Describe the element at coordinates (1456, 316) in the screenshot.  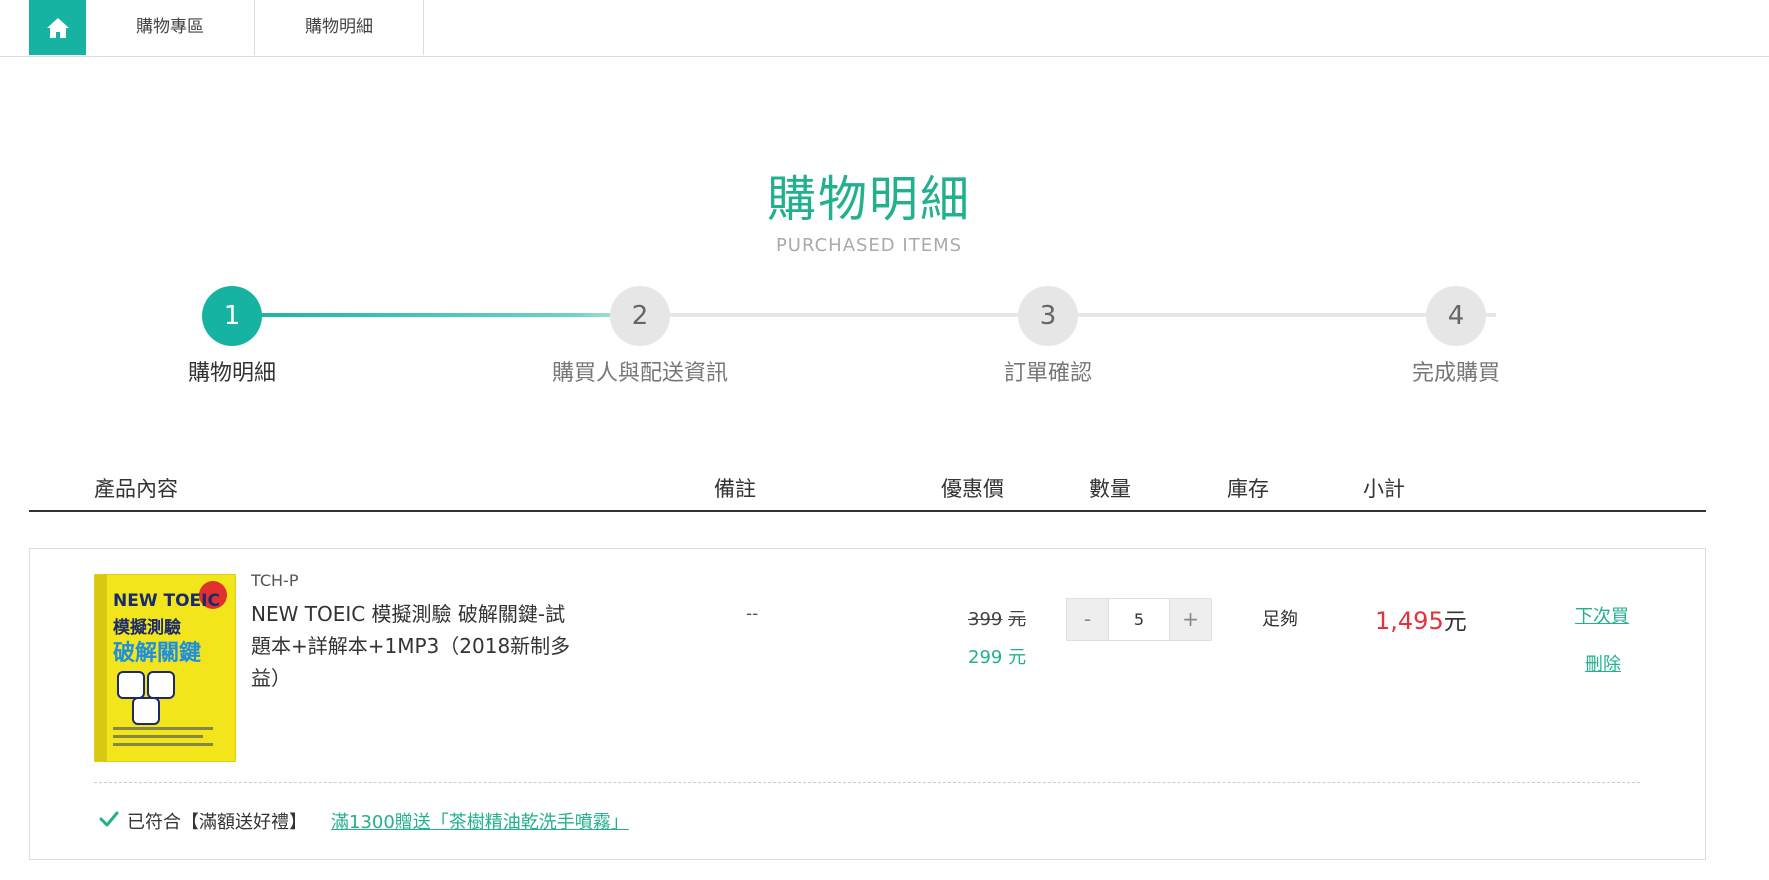
I see `step-4-circle: 4` at that location.